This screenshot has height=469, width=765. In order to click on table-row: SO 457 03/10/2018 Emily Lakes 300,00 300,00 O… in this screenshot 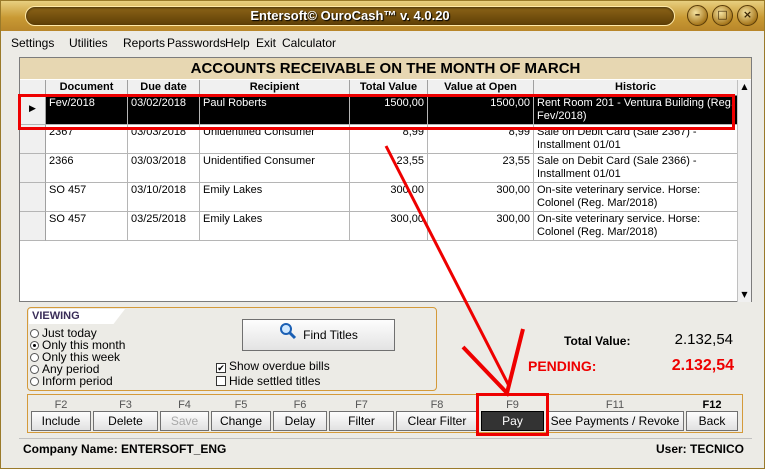, I will do `click(379, 197)`.